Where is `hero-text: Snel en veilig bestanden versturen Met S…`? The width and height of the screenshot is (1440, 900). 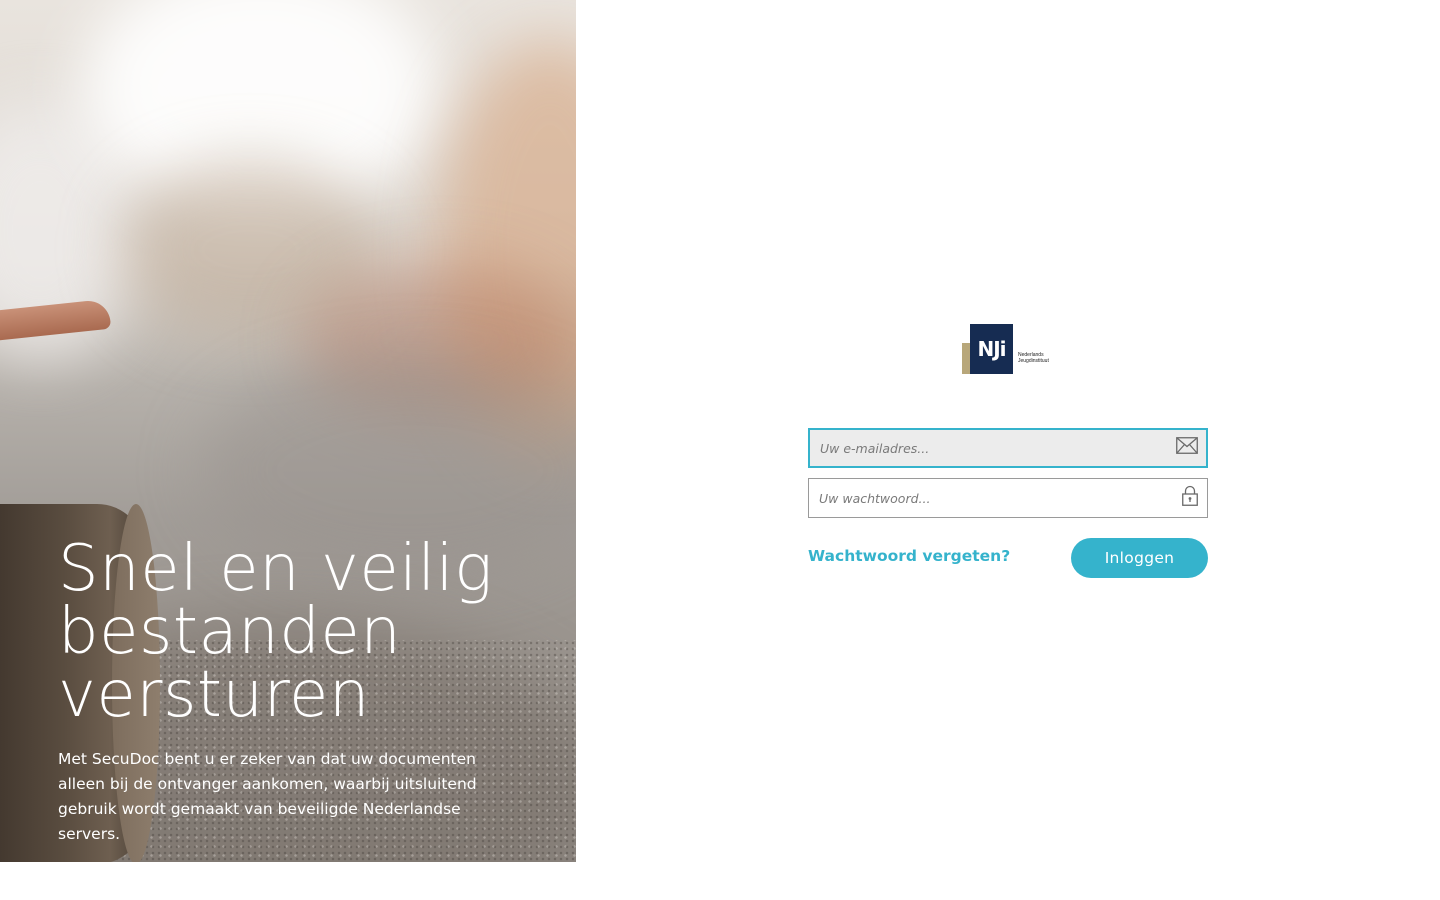
hero-text: Snel en veilig bestanden versturen Met S… is located at coordinates (278, 692).